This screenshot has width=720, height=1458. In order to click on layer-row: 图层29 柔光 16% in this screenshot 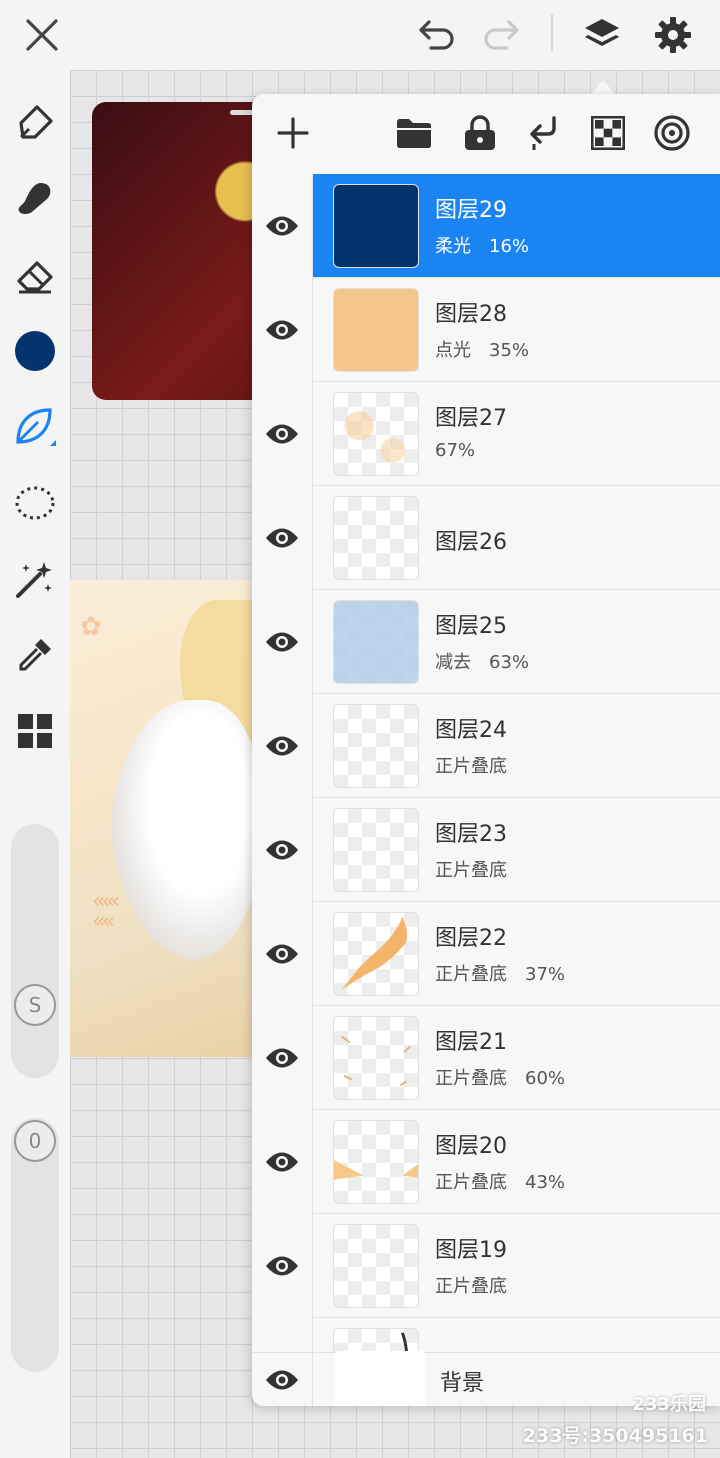, I will do `click(486, 226)`.